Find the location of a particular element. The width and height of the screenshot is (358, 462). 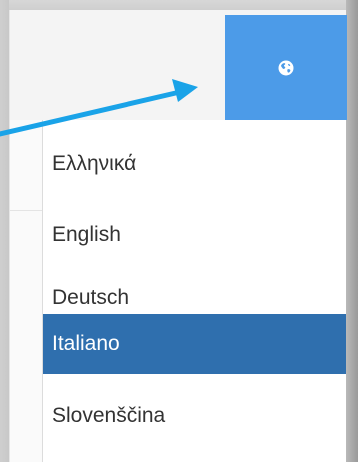

page-left-area is located at coordinates (26, 291).